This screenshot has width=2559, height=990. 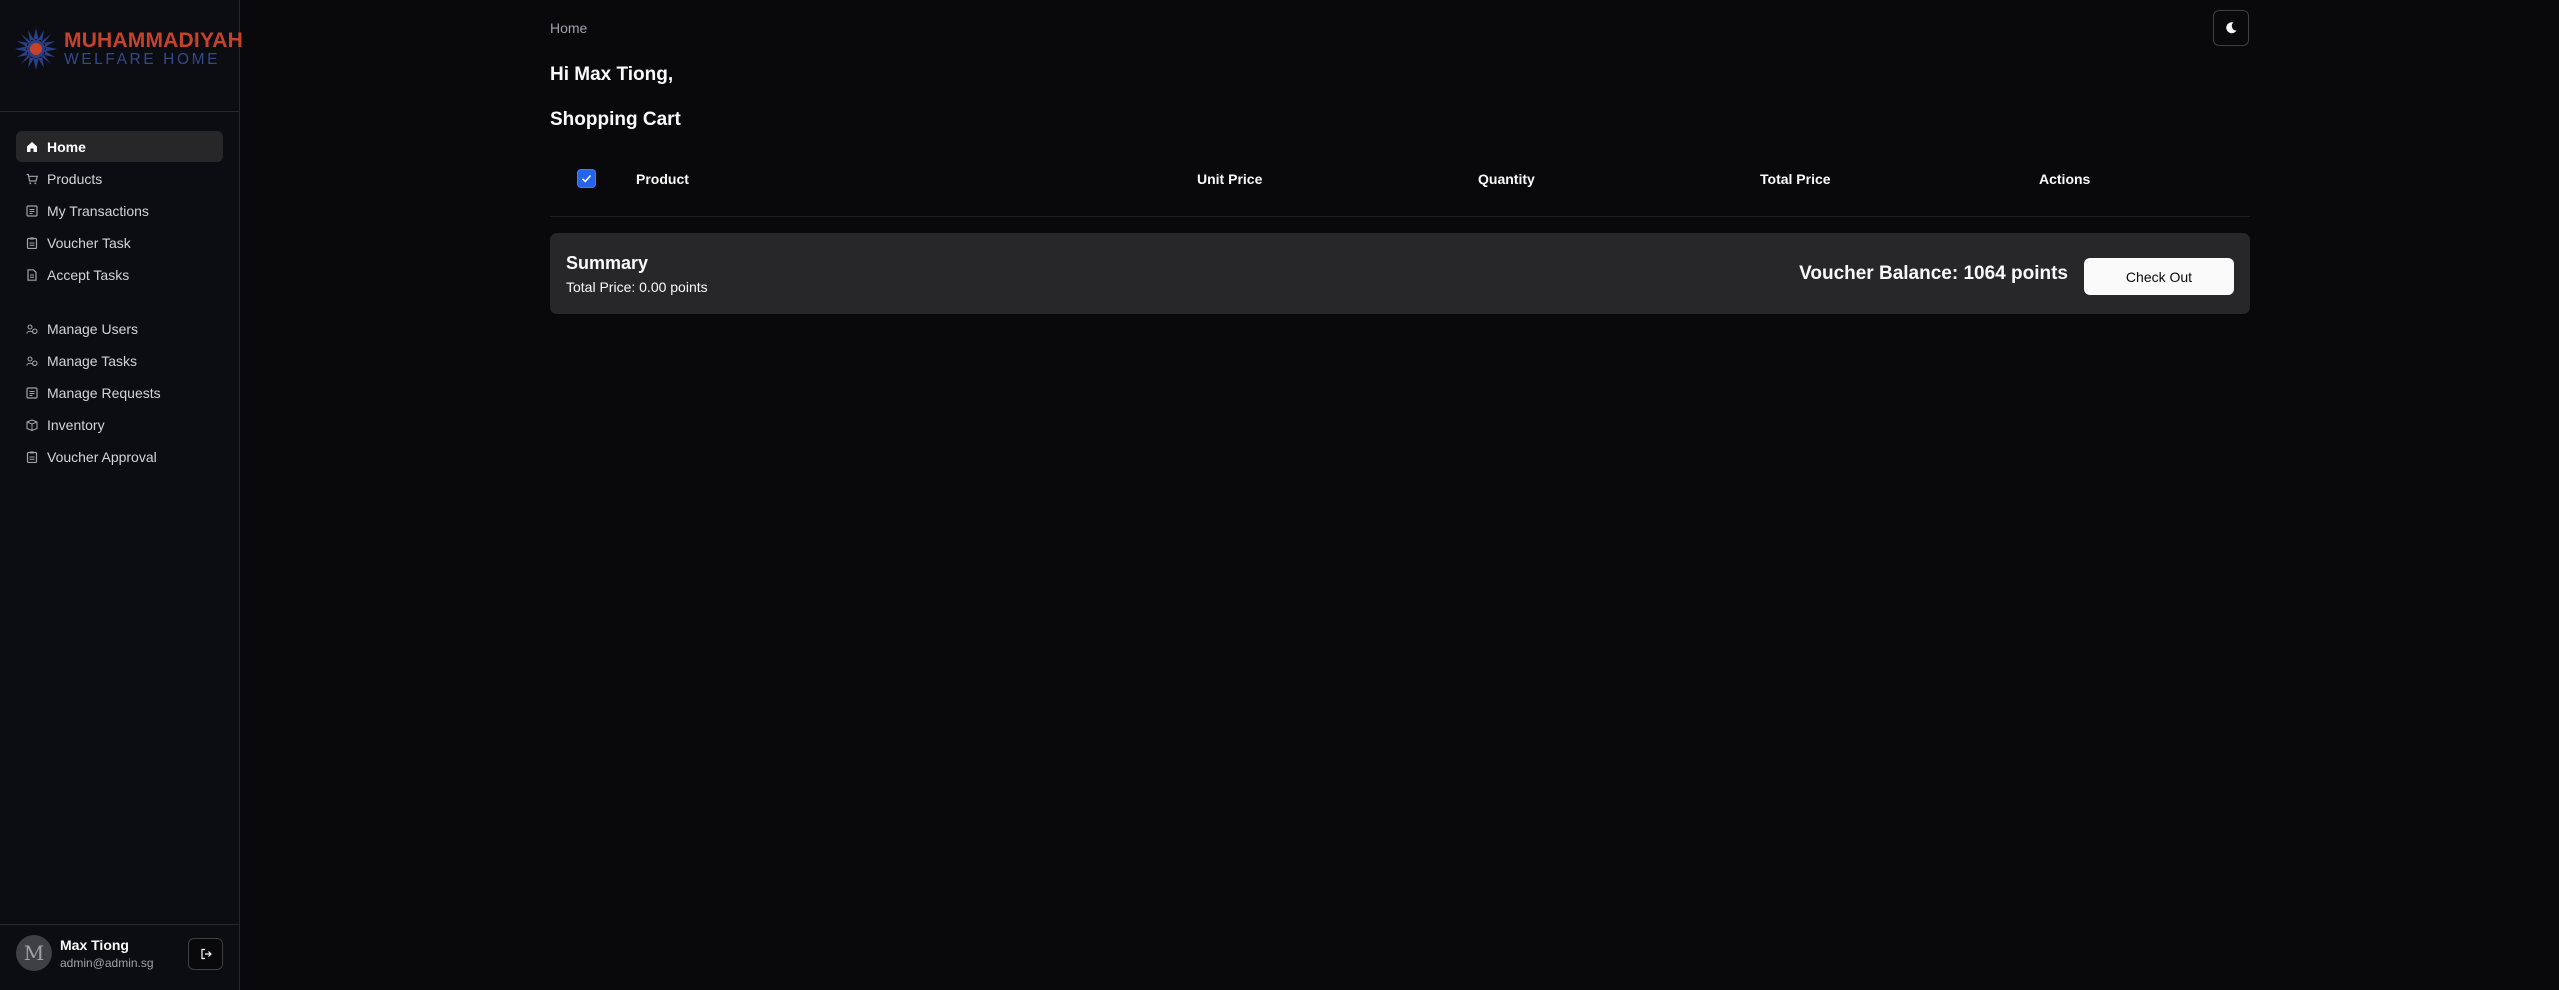 I want to click on brand-name-line1: MUHAMMADIYAH, so click(x=153, y=41).